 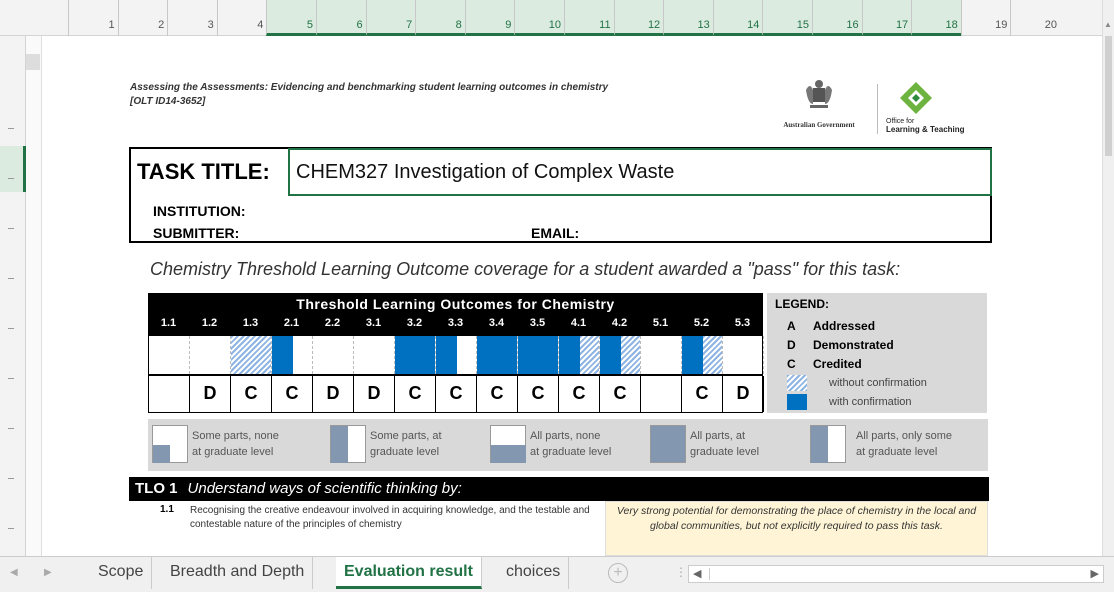 What do you see at coordinates (802, 304) in the screenshot?
I see `legend-title: LEGEND:` at bounding box center [802, 304].